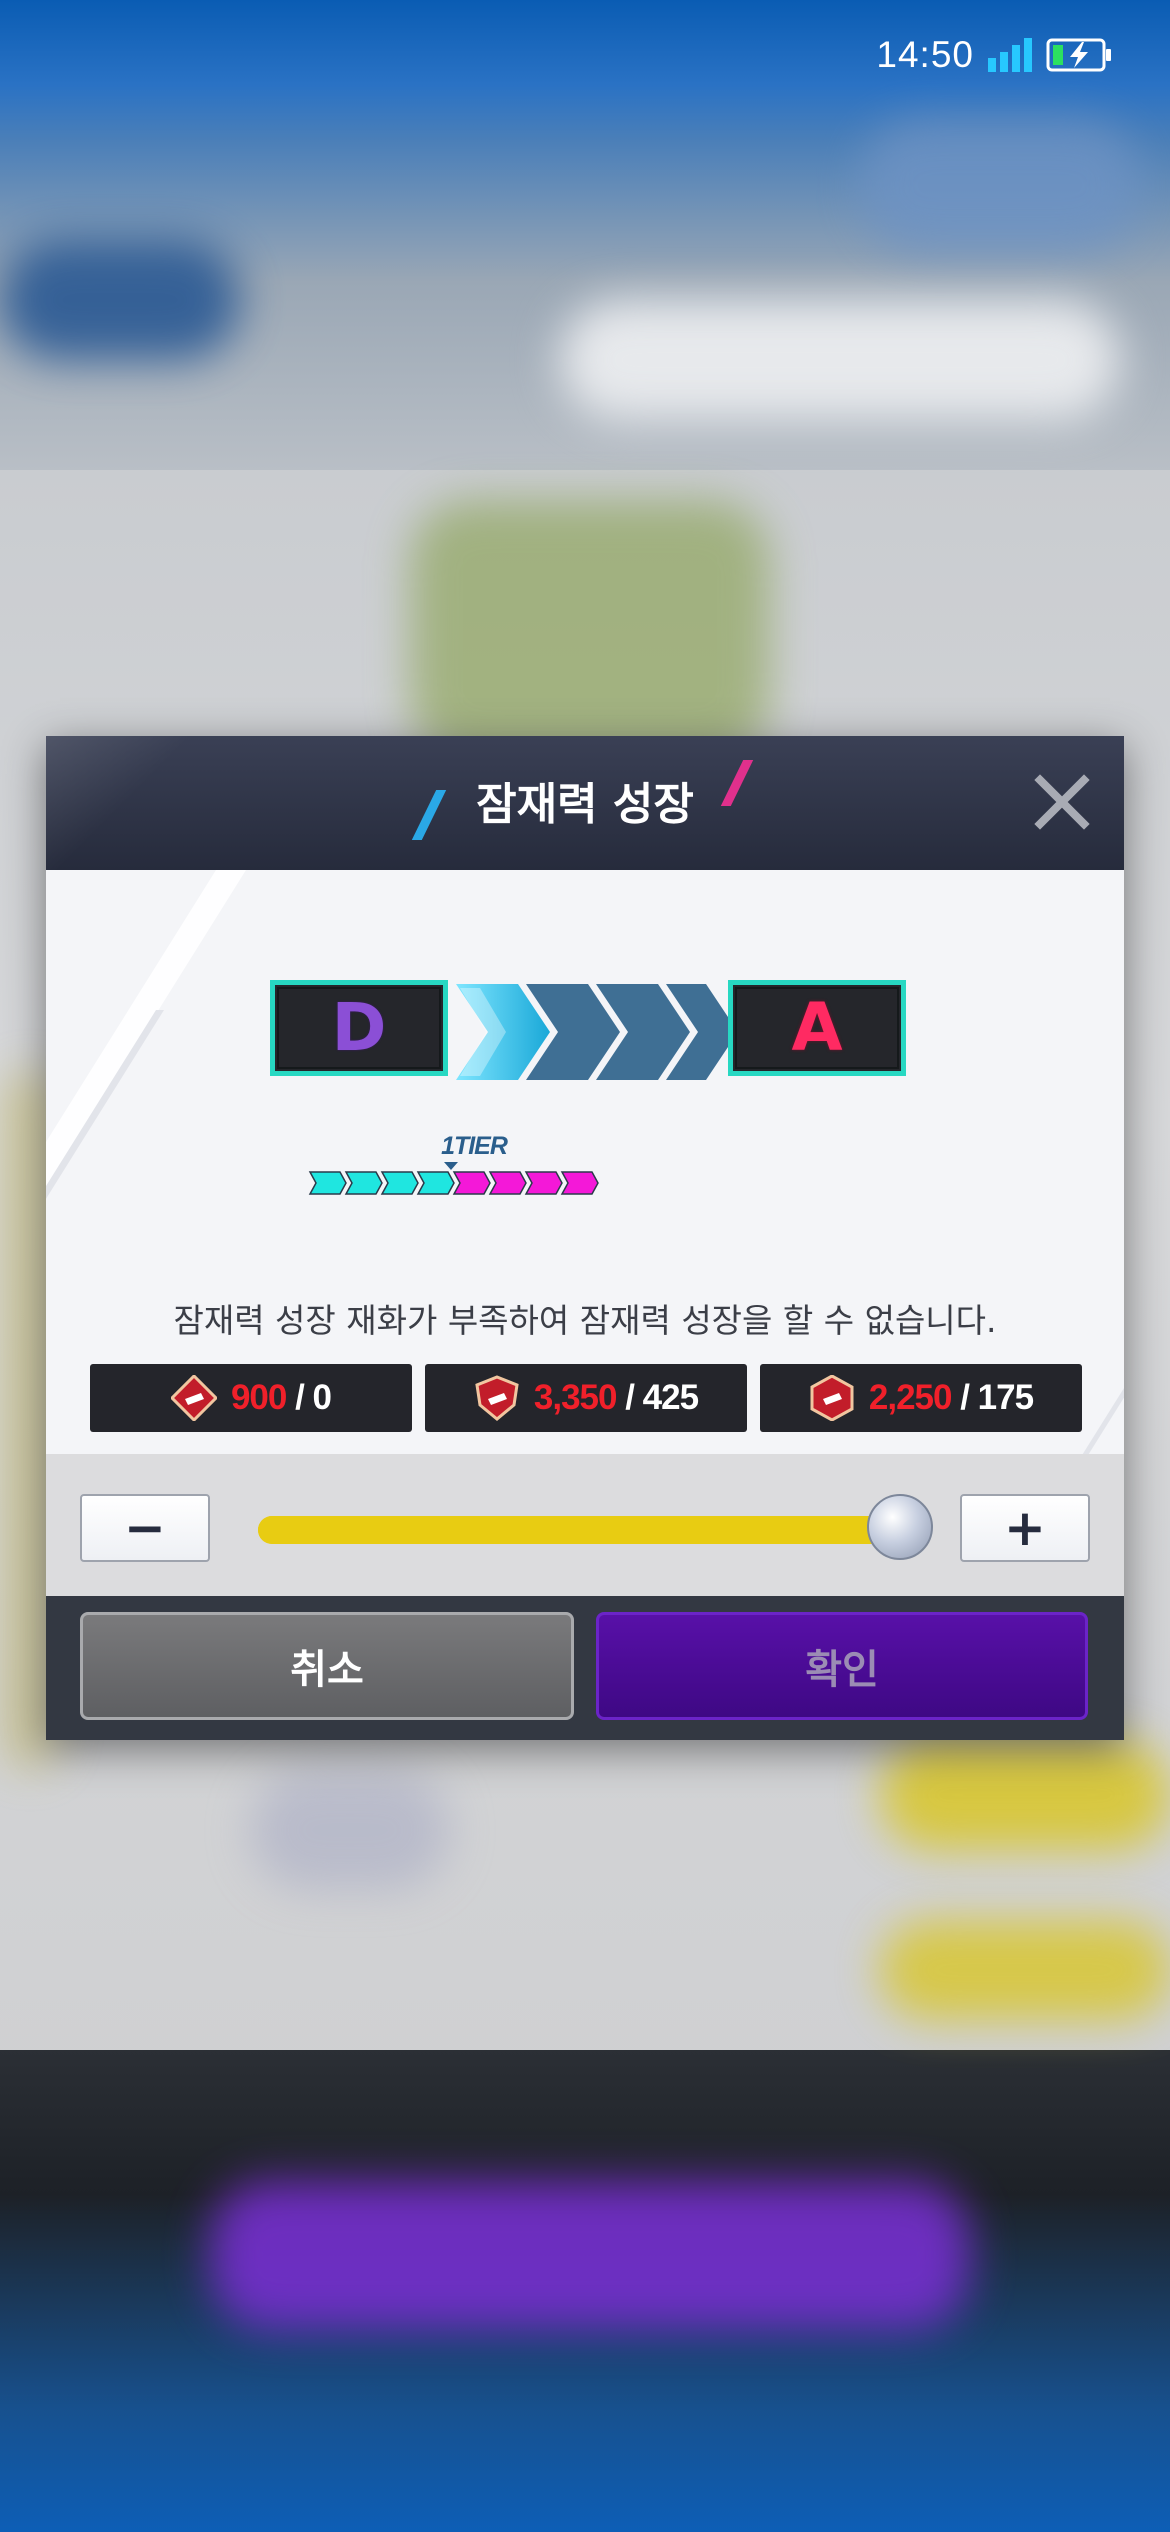  I want to click on quantity-slider, so click(578, 1530).